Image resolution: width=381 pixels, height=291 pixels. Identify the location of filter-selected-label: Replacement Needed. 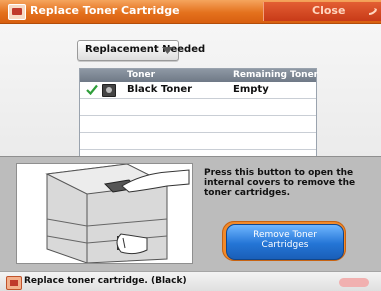
(145, 49).